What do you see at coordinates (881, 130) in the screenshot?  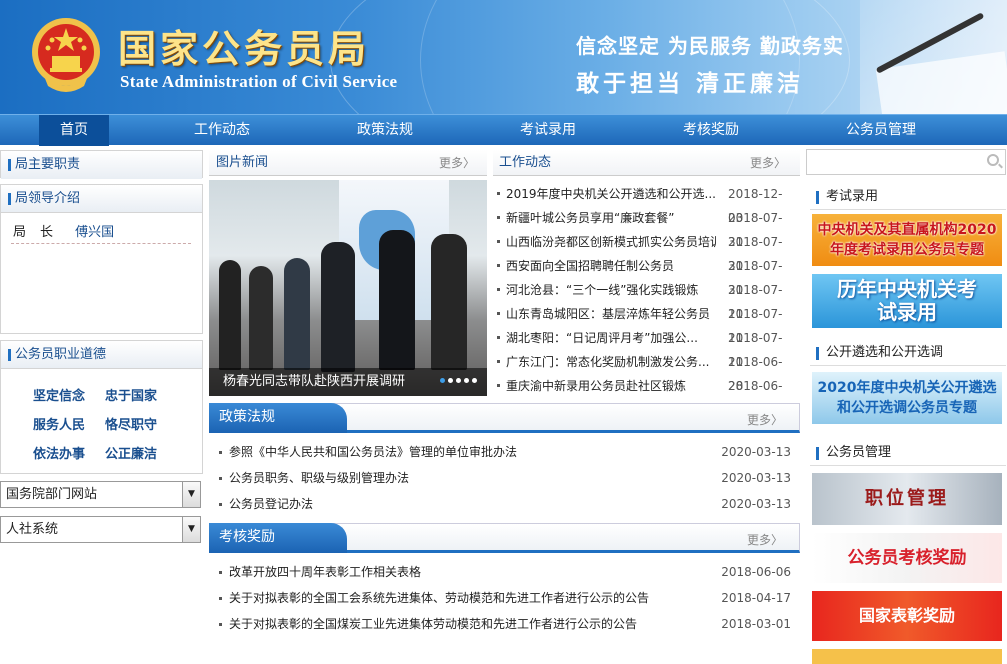 I see `nav-item-management: 公务员管理` at bounding box center [881, 130].